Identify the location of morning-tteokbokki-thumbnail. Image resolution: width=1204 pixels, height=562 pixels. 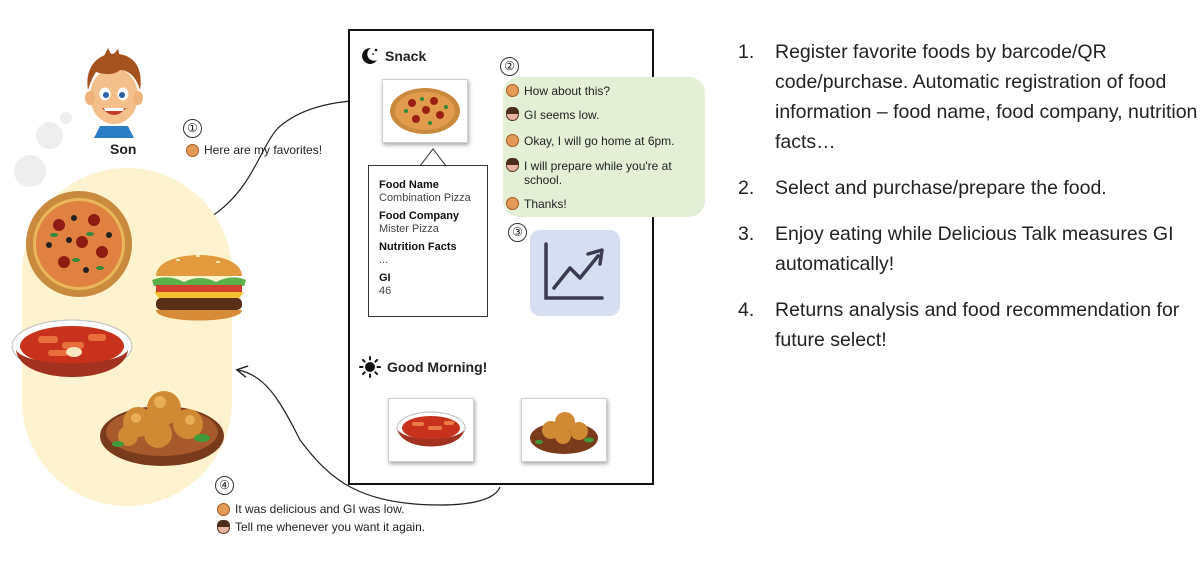
(431, 430).